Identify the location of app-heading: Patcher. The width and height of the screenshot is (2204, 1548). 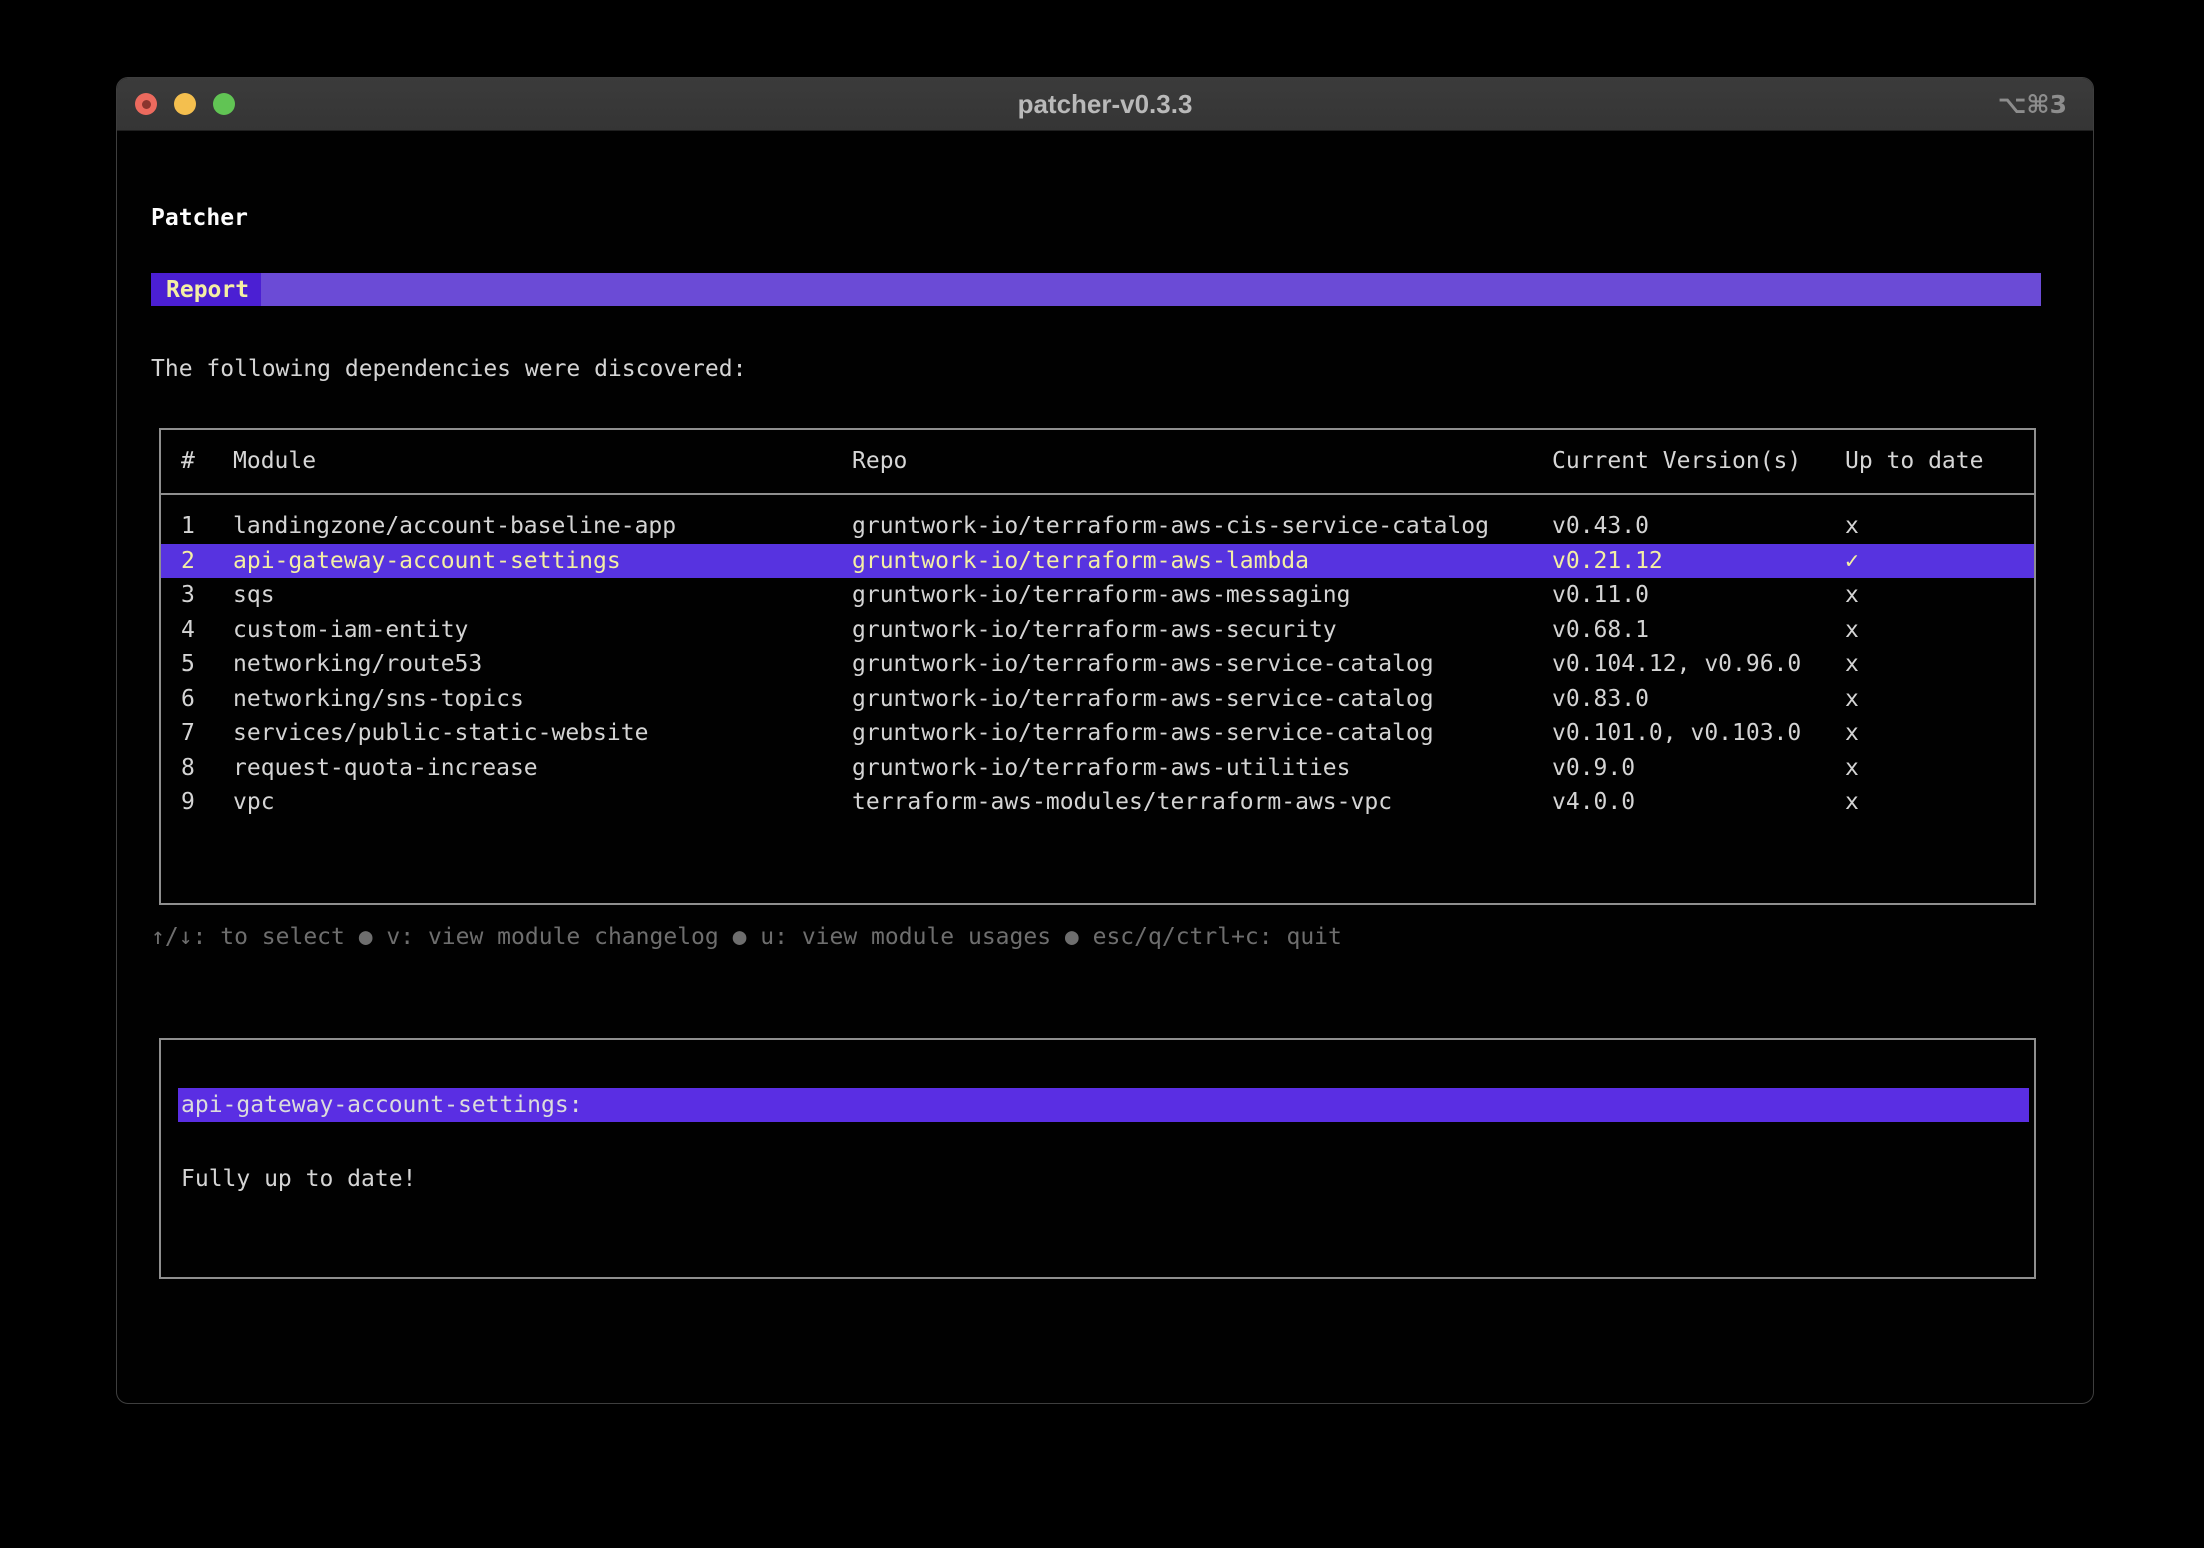
(199, 218).